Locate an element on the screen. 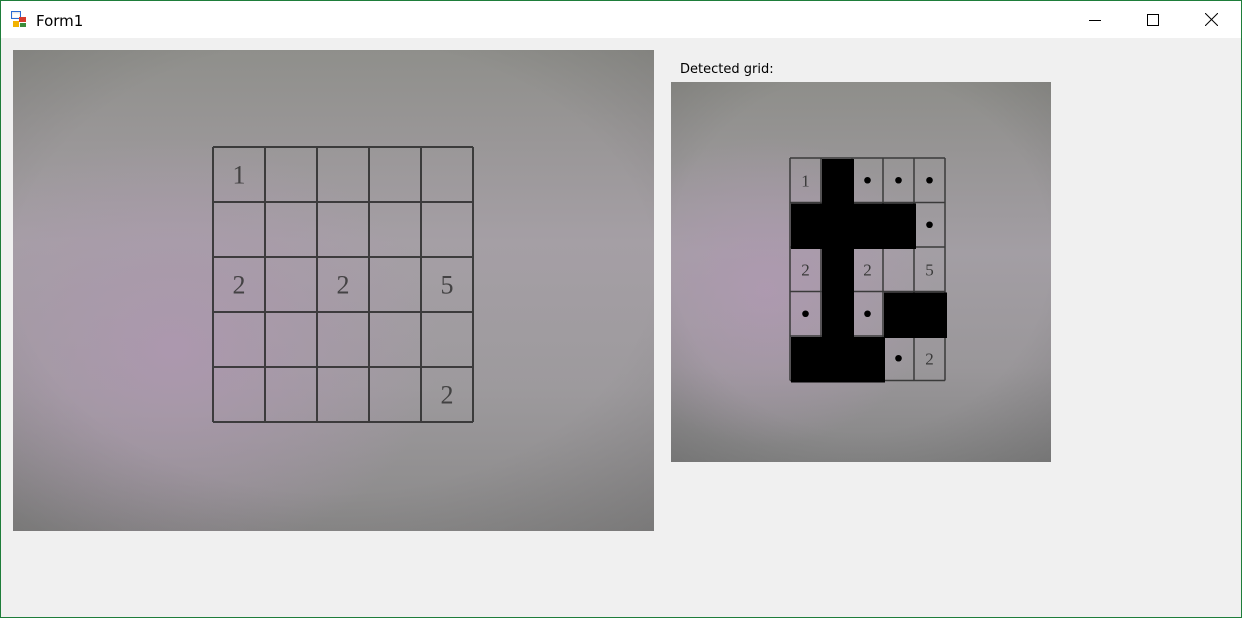 This screenshot has height=618, width=1242. minimize-icon is located at coordinates (1095, 20).